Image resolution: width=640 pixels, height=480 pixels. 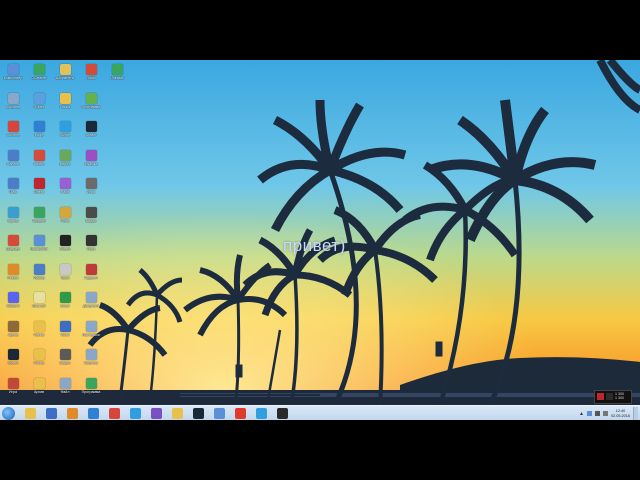 What do you see at coordinates (93, 413) in the screenshot?
I see `ie-icon` at bounding box center [93, 413].